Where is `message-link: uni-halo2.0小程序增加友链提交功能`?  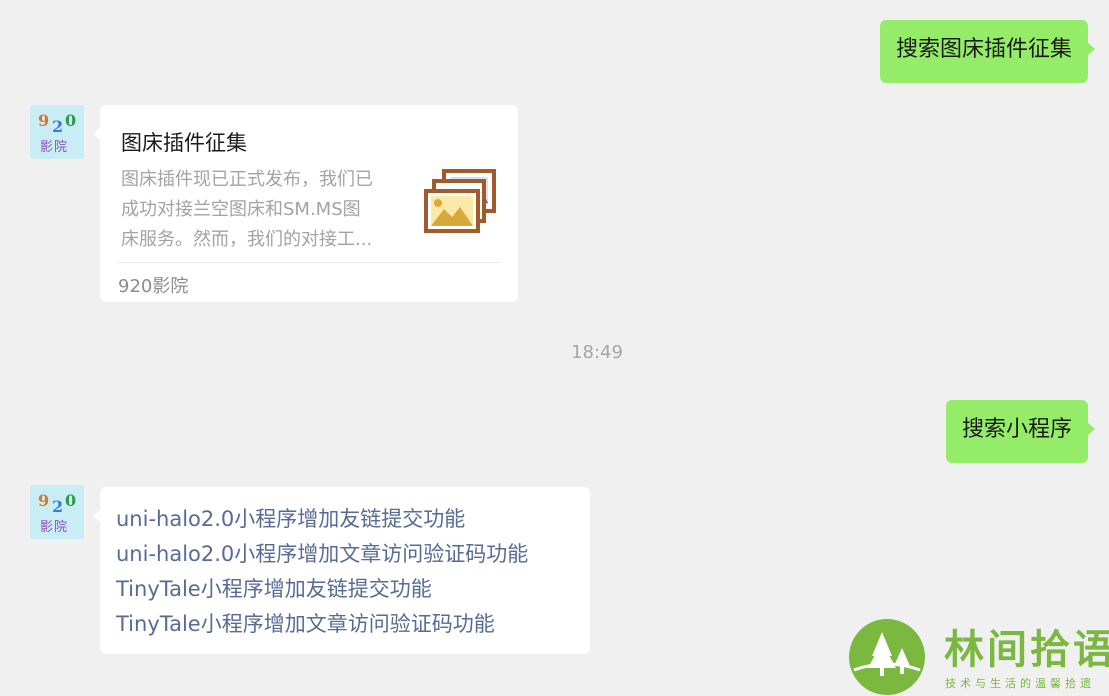 message-link: uni-halo2.0小程序增加友链提交功能 is located at coordinates (345, 519).